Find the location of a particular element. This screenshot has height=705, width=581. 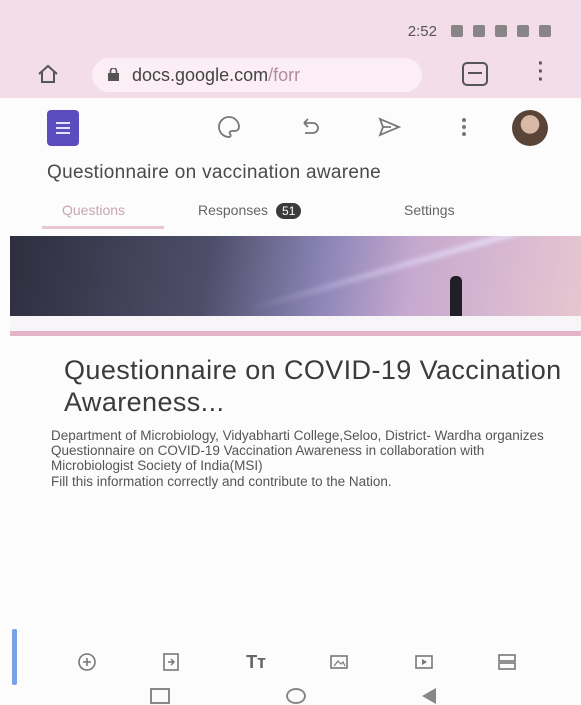

undo-icon is located at coordinates (309, 127).